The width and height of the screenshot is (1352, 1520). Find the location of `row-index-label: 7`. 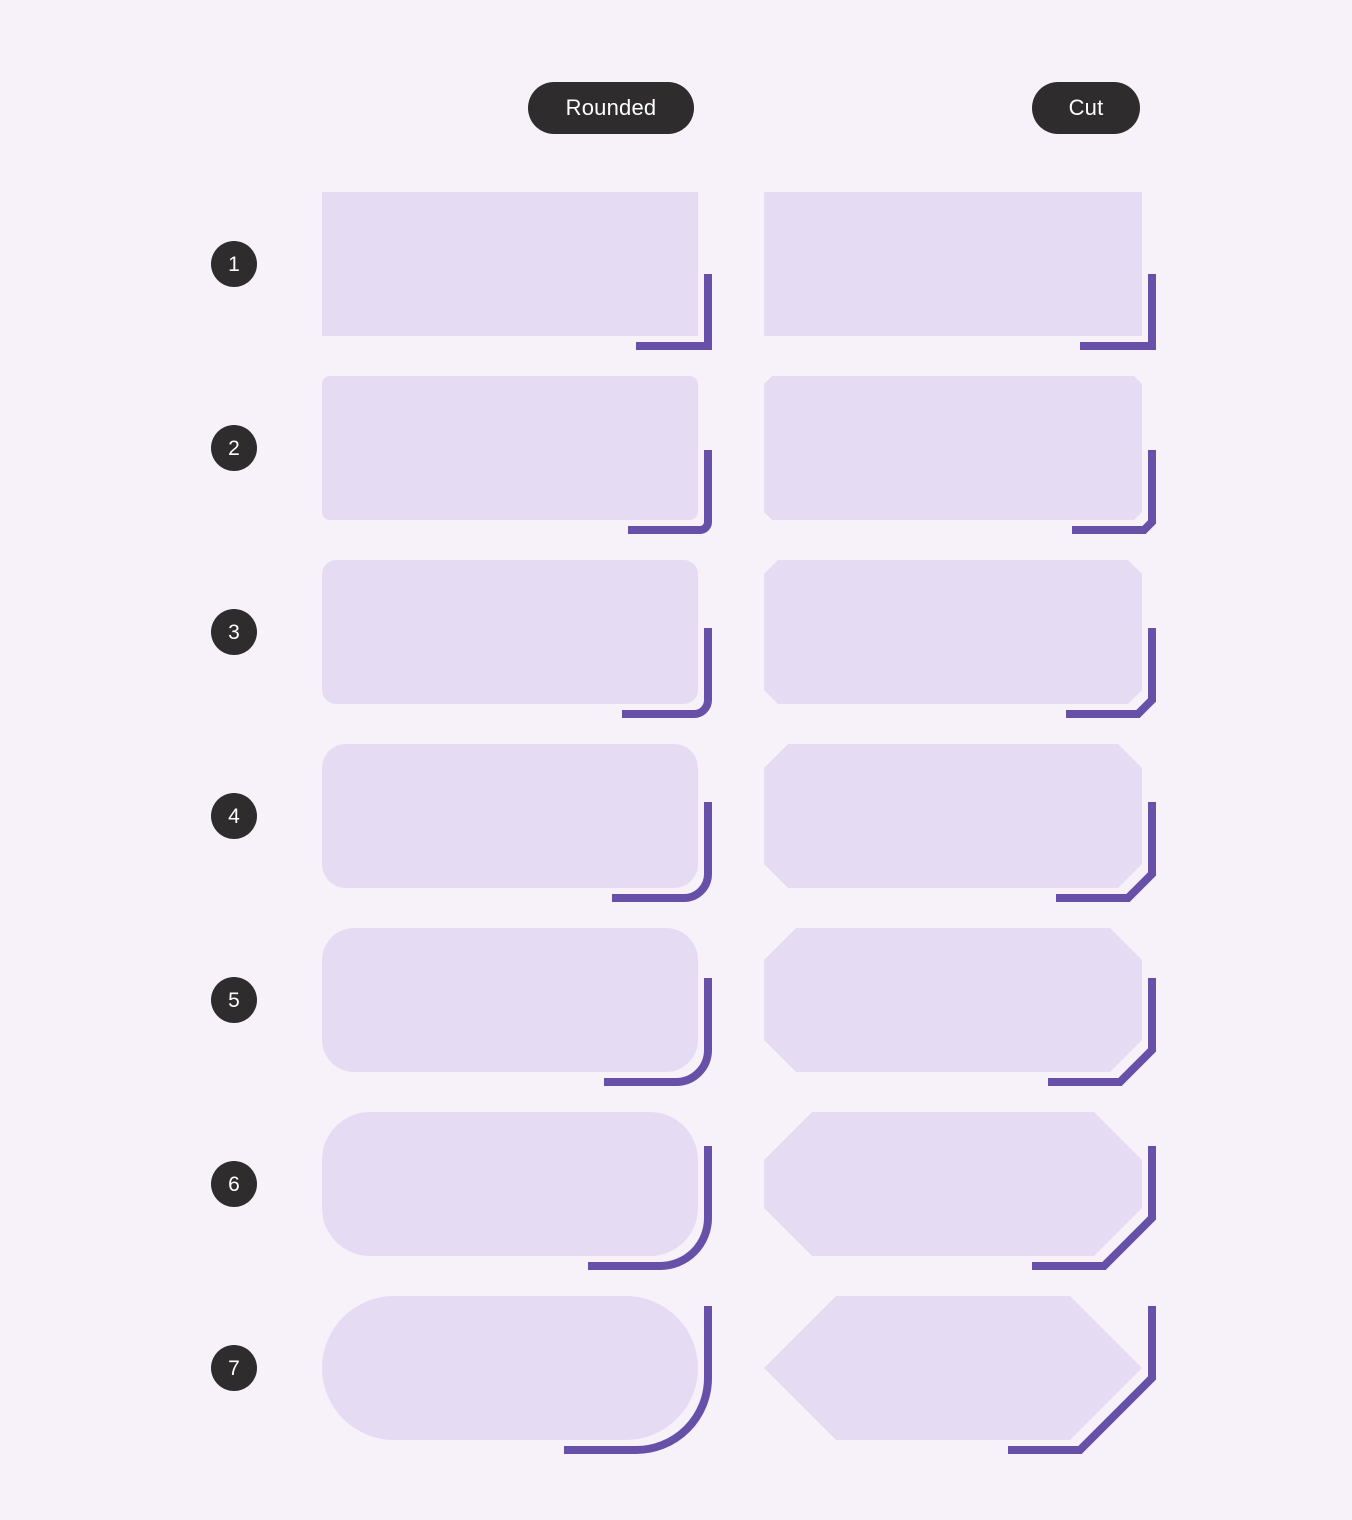

row-index-label: 7 is located at coordinates (234, 1368).